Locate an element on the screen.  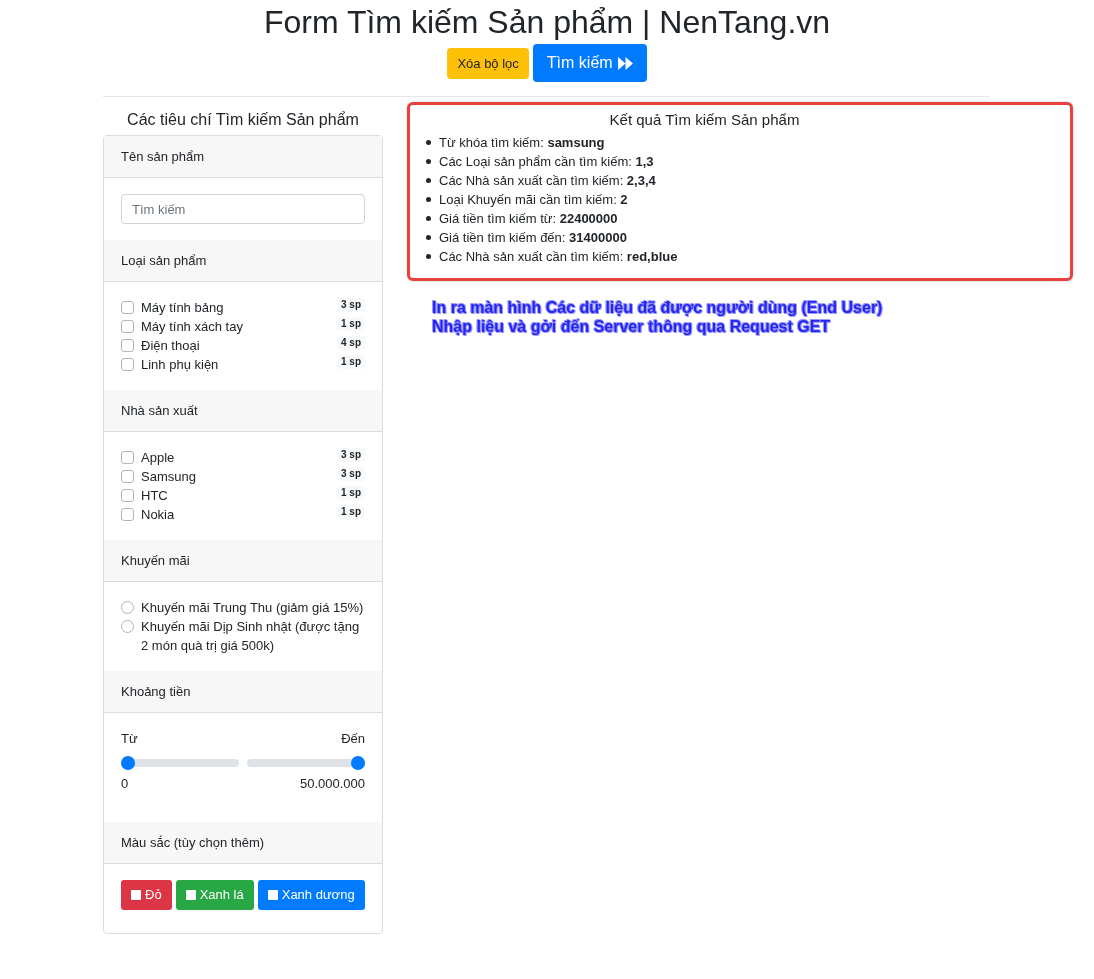
checkbox-label: Máy tính bảng is located at coordinates (183, 308).